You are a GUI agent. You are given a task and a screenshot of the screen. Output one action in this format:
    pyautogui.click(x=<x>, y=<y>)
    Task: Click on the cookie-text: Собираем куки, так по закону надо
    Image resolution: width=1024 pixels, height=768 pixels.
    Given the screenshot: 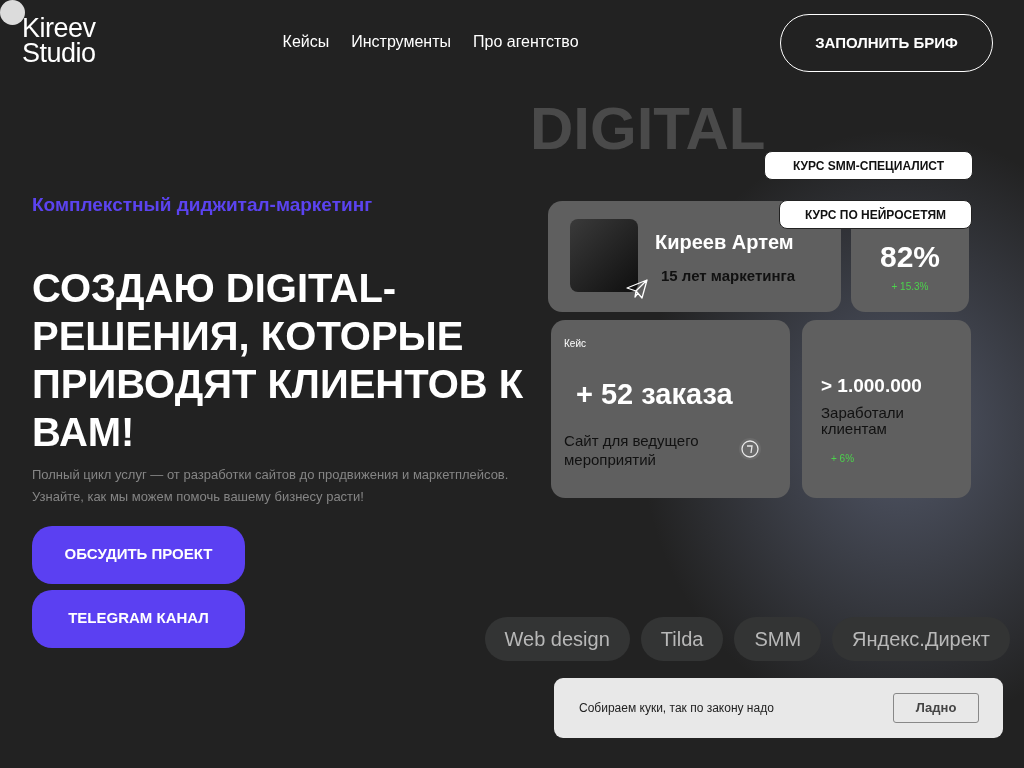 What is the action you would take?
    pyautogui.click(x=676, y=708)
    